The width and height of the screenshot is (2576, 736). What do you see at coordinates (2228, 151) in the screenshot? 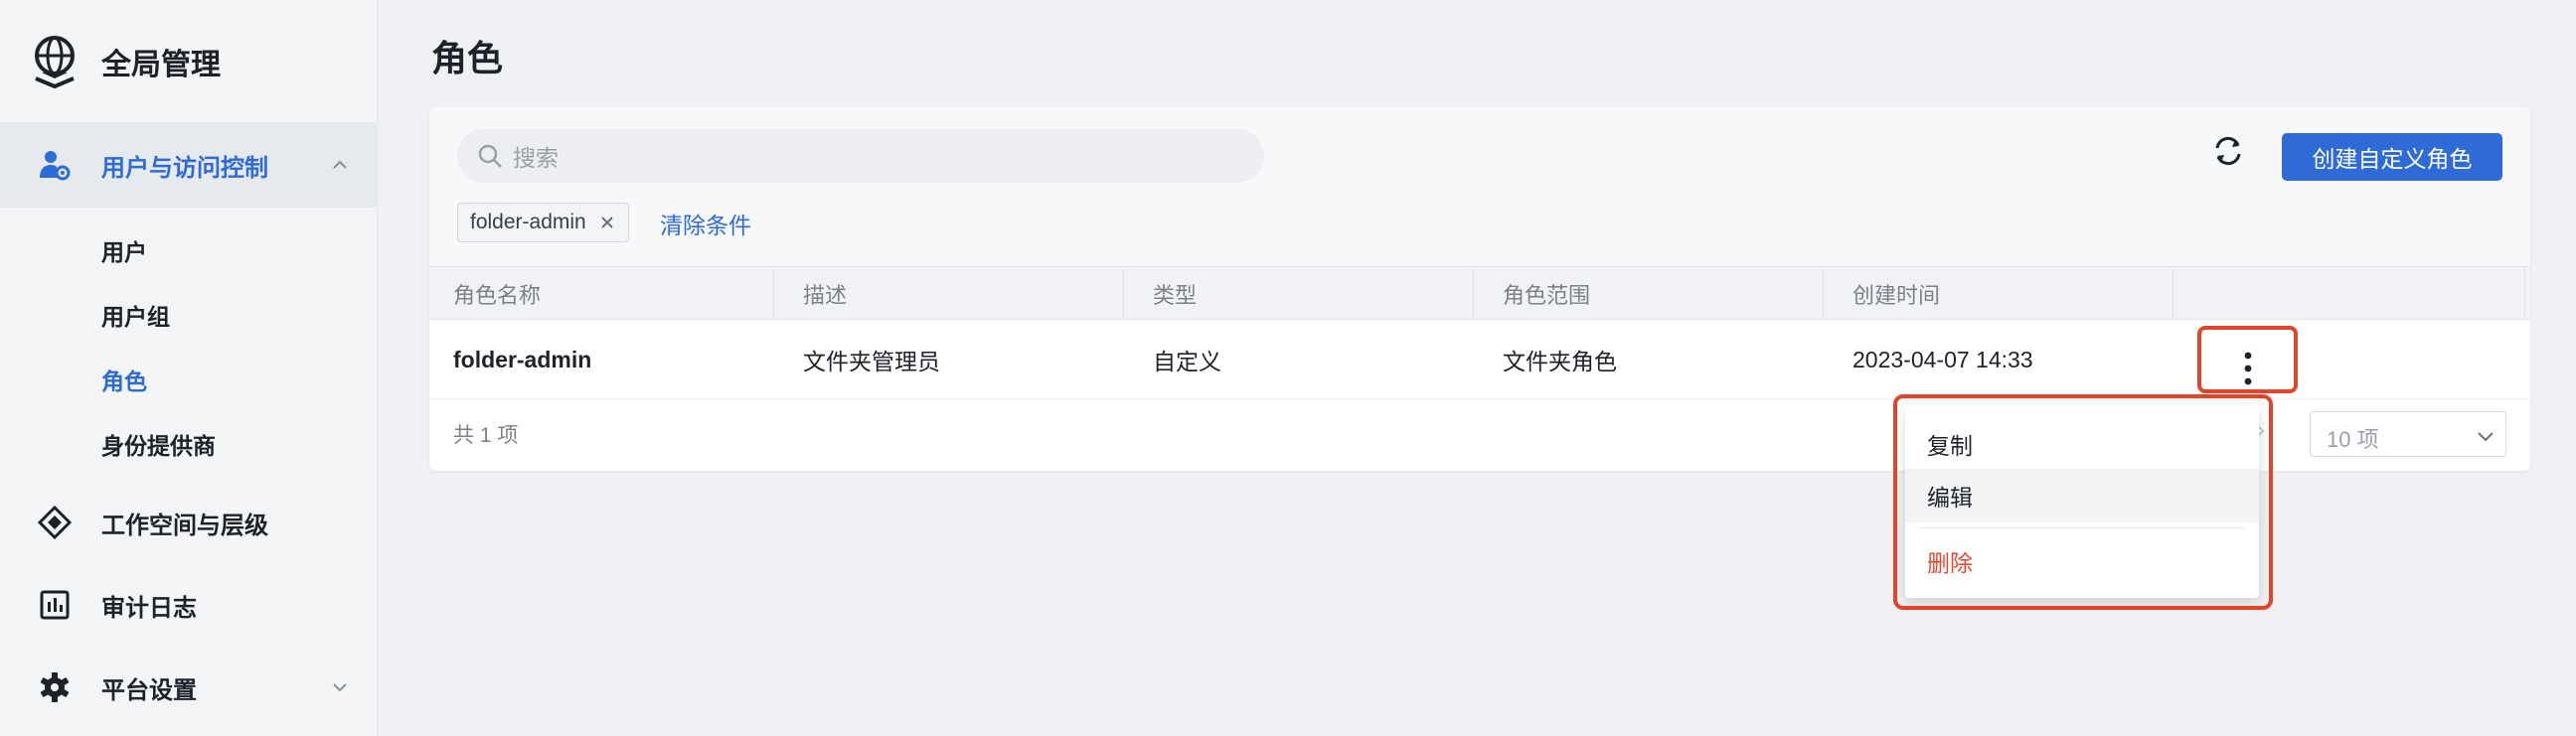
I see `refresh-icon` at bounding box center [2228, 151].